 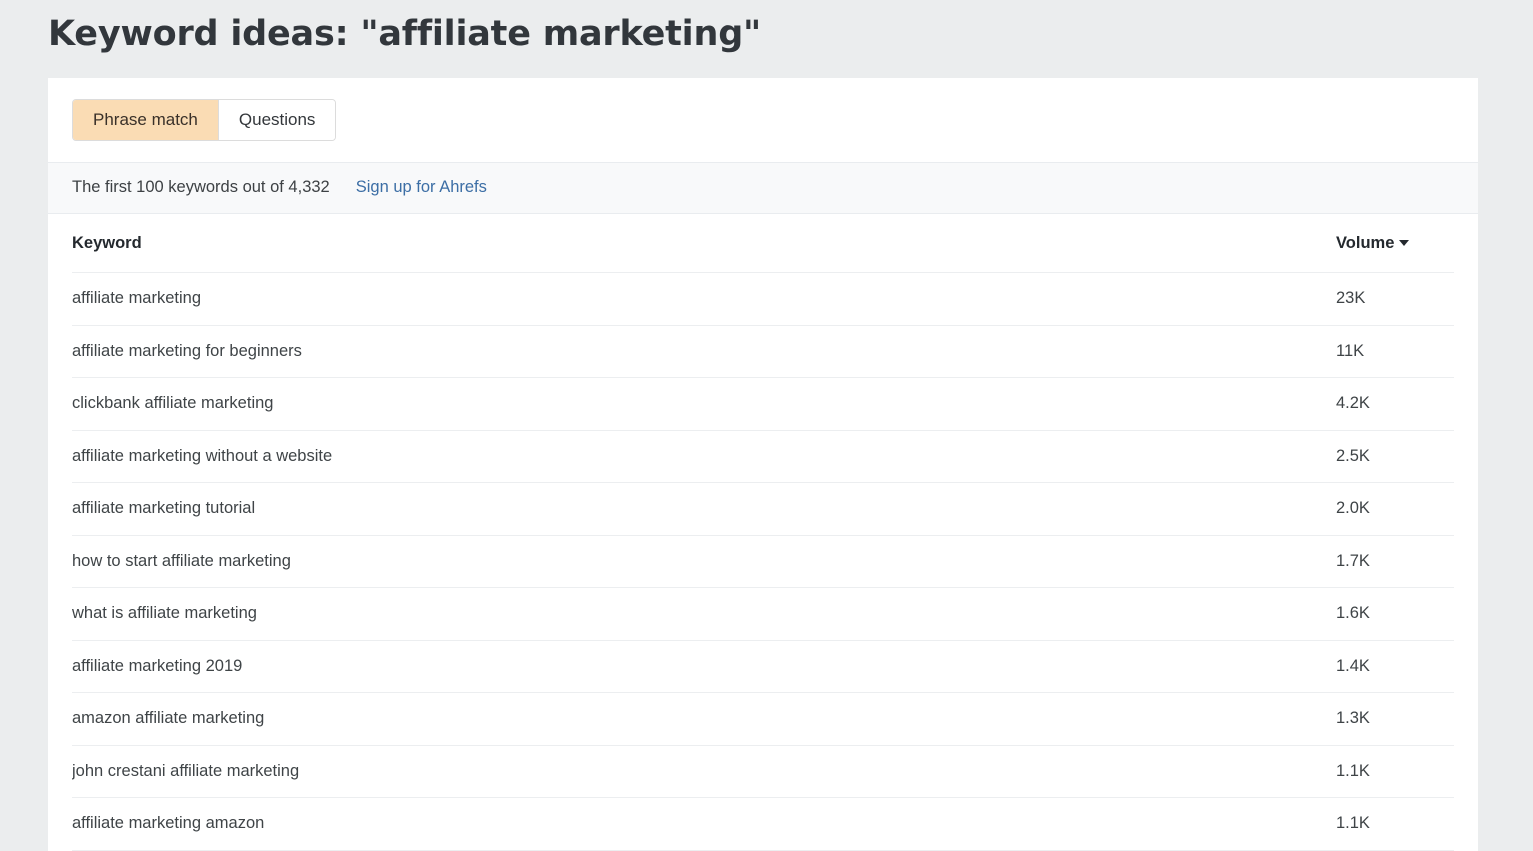 What do you see at coordinates (168, 718) in the screenshot?
I see `cell-keyword: amazon affiliate marketing` at bounding box center [168, 718].